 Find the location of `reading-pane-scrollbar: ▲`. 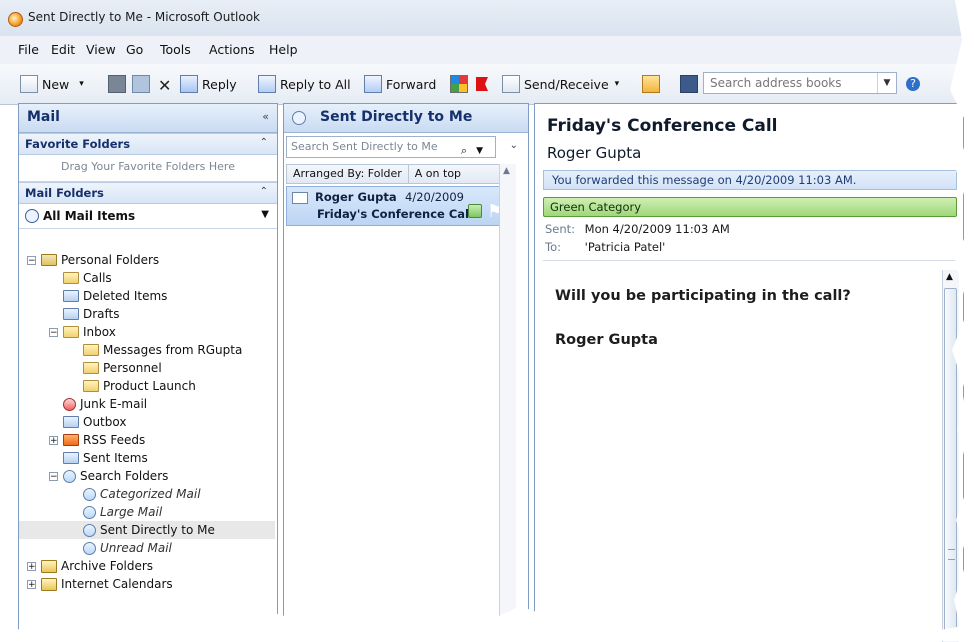

reading-pane-scrollbar: ▲ is located at coordinates (950, 456).